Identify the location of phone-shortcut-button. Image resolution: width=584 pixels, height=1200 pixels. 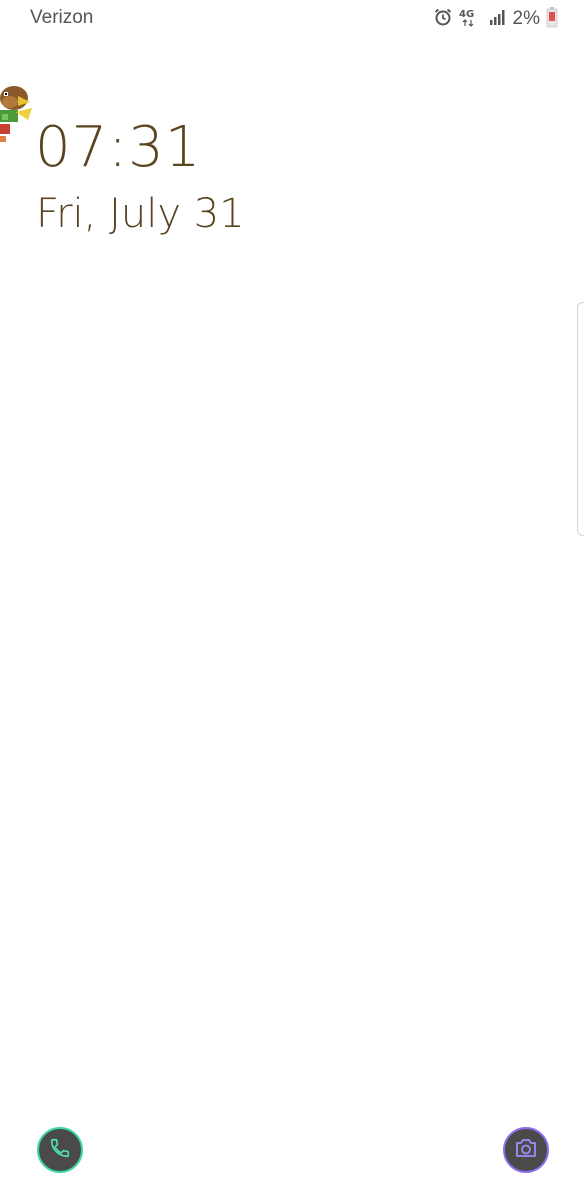
(60, 1150).